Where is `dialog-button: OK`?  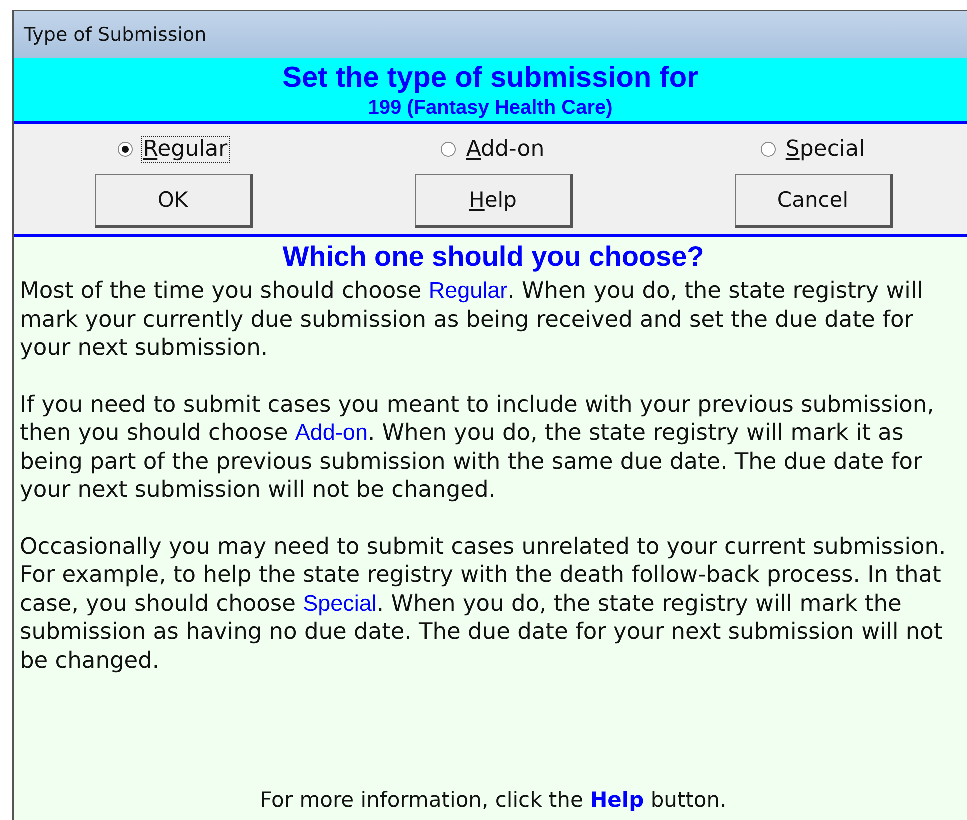 dialog-button: OK is located at coordinates (174, 201).